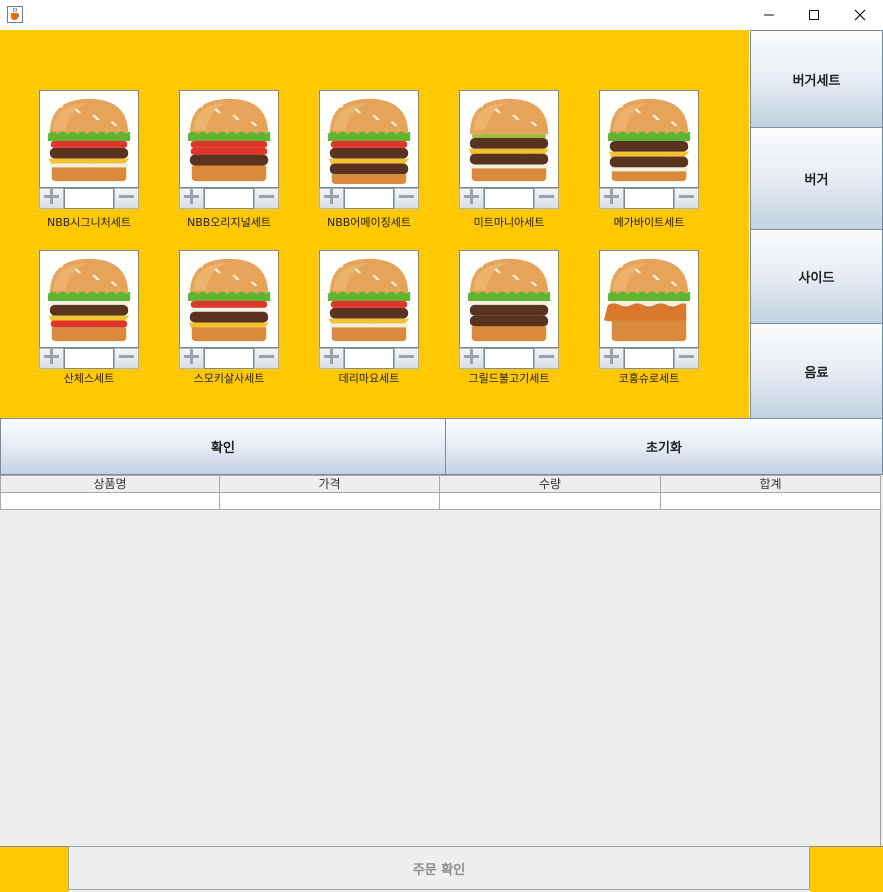  I want to click on maximize-icon, so click(814, 15).